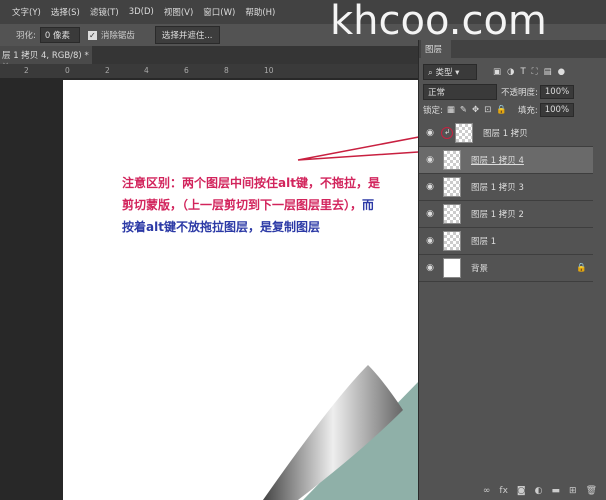  Describe the element at coordinates (92, 35) in the screenshot. I see `antialias-checkbox: ✓` at that location.